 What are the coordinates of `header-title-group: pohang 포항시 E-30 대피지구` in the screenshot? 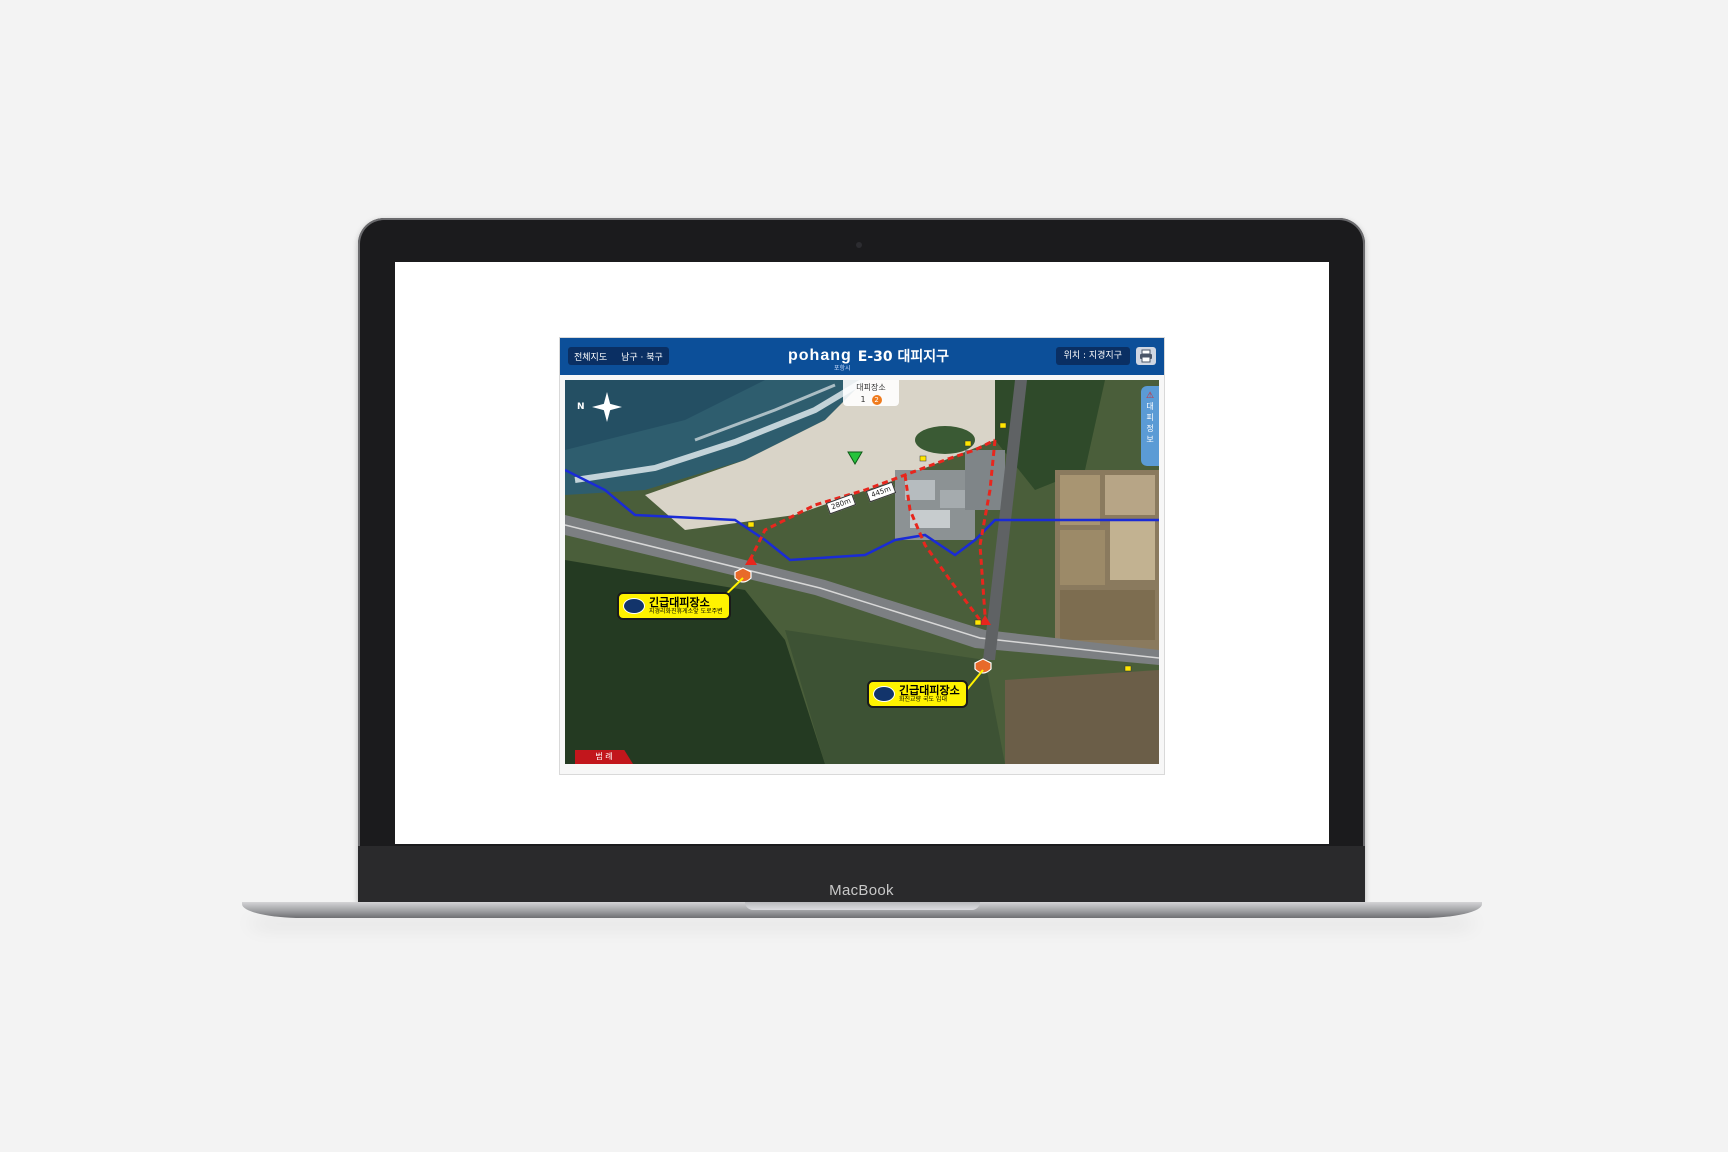 It's located at (869, 359).